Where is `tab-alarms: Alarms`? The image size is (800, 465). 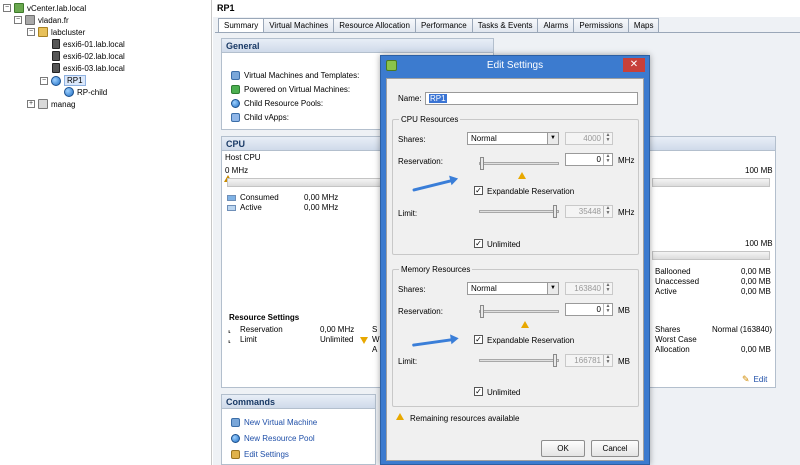
tab-alarms: Alarms is located at coordinates (556, 25).